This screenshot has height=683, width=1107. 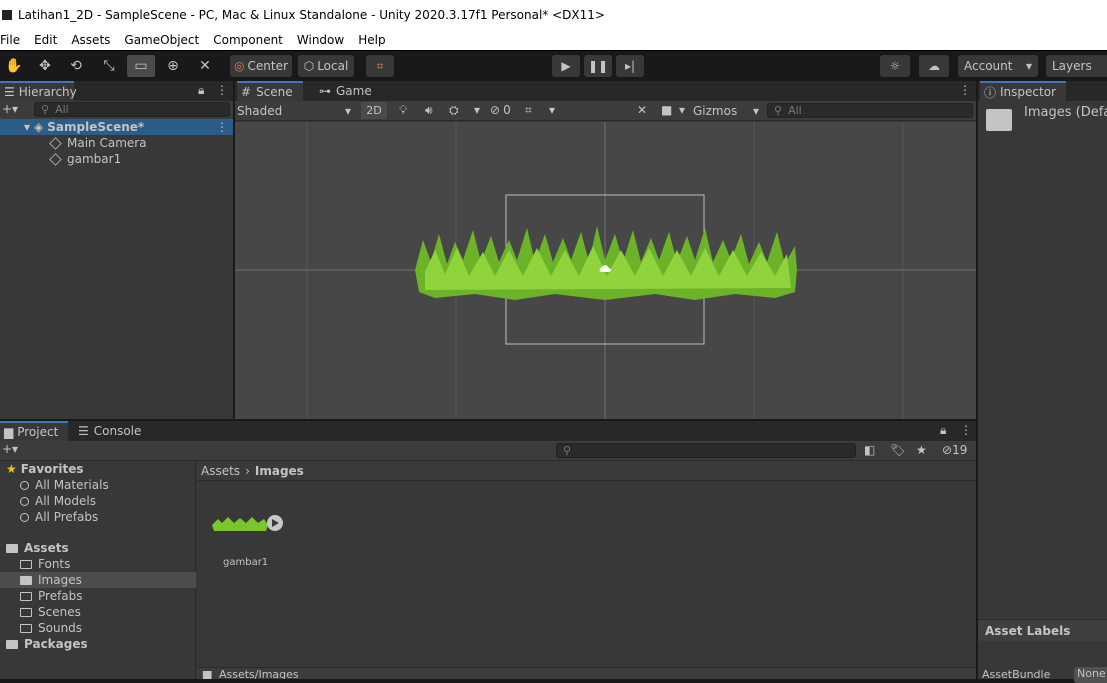 I want to click on chevron-right-icon: ›, so click(x=247, y=470).